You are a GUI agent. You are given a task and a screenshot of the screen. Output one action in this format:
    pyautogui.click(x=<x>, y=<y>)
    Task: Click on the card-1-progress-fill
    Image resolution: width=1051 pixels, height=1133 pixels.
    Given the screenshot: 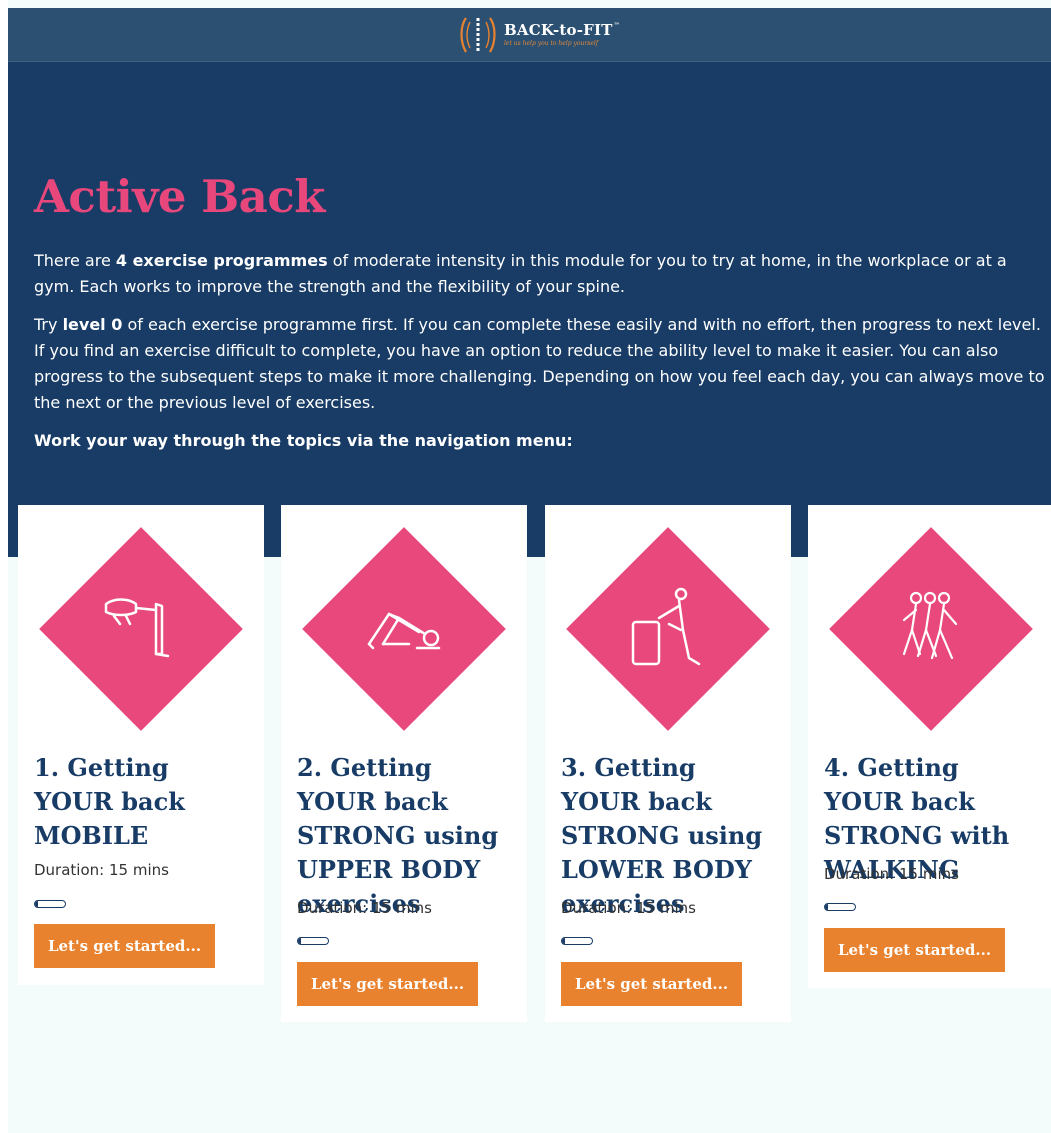 What is the action you would take?
    pyautogui.click(x=36, y=904)
    